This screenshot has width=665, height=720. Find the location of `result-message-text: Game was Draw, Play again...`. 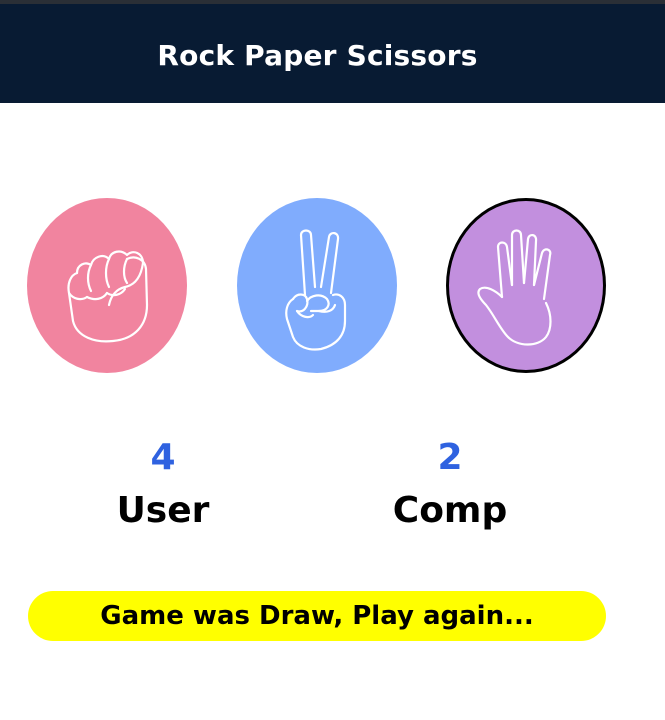

result-message-text: Game was Draw, Play again... is located at coordinates (317, 616).